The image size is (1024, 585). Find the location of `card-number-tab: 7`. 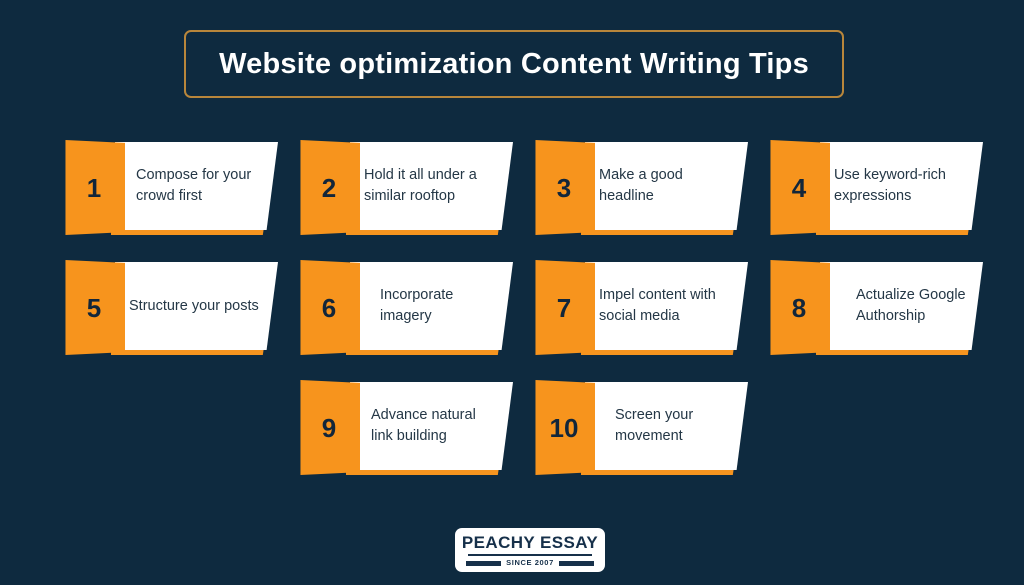

card-number-tab: 7 is located at coordinates (565, 307).